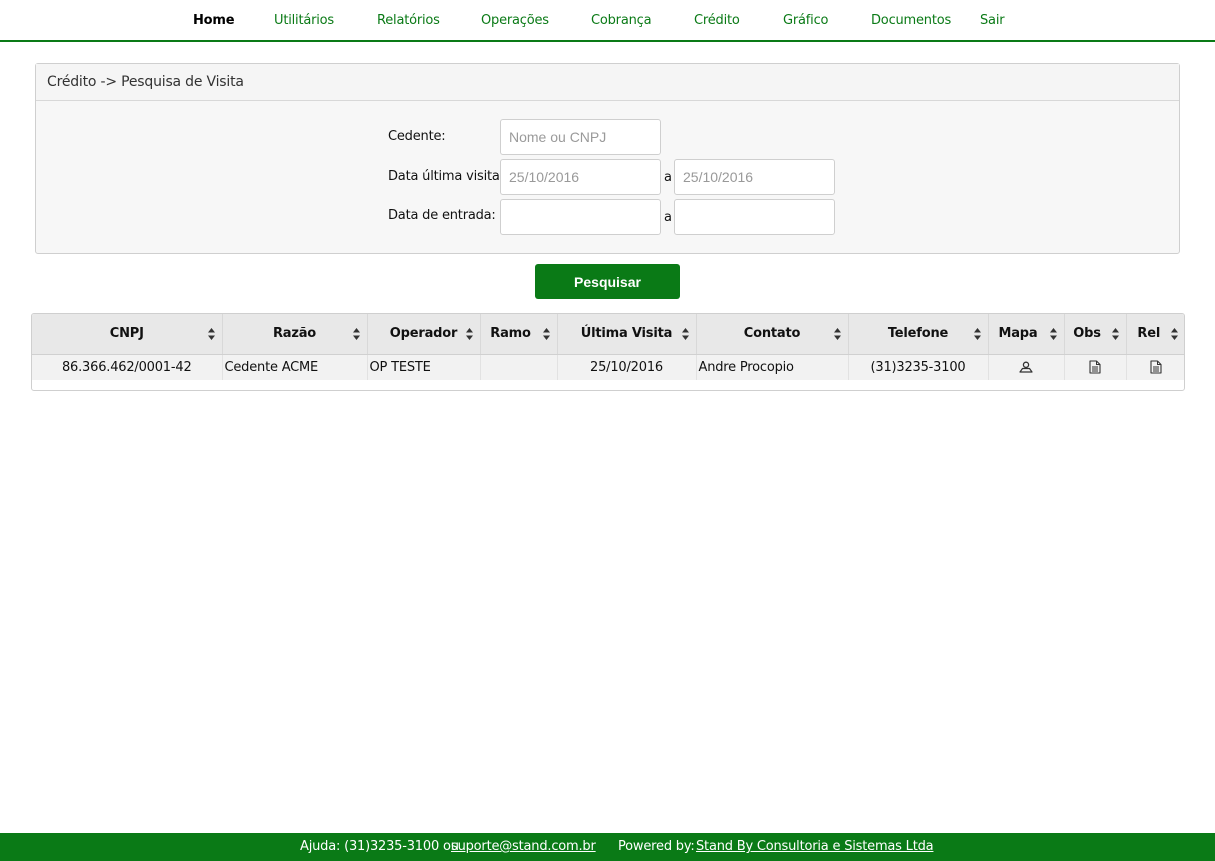 This screenshot has height=861, width=1215. I want to click on nav-grafico: Gráfico, so click(805, 20).